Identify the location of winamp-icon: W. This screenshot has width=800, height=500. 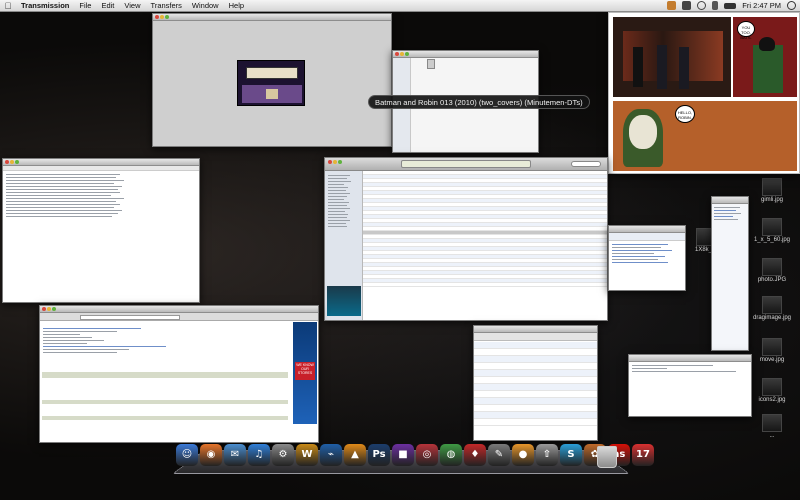
(307, 455).